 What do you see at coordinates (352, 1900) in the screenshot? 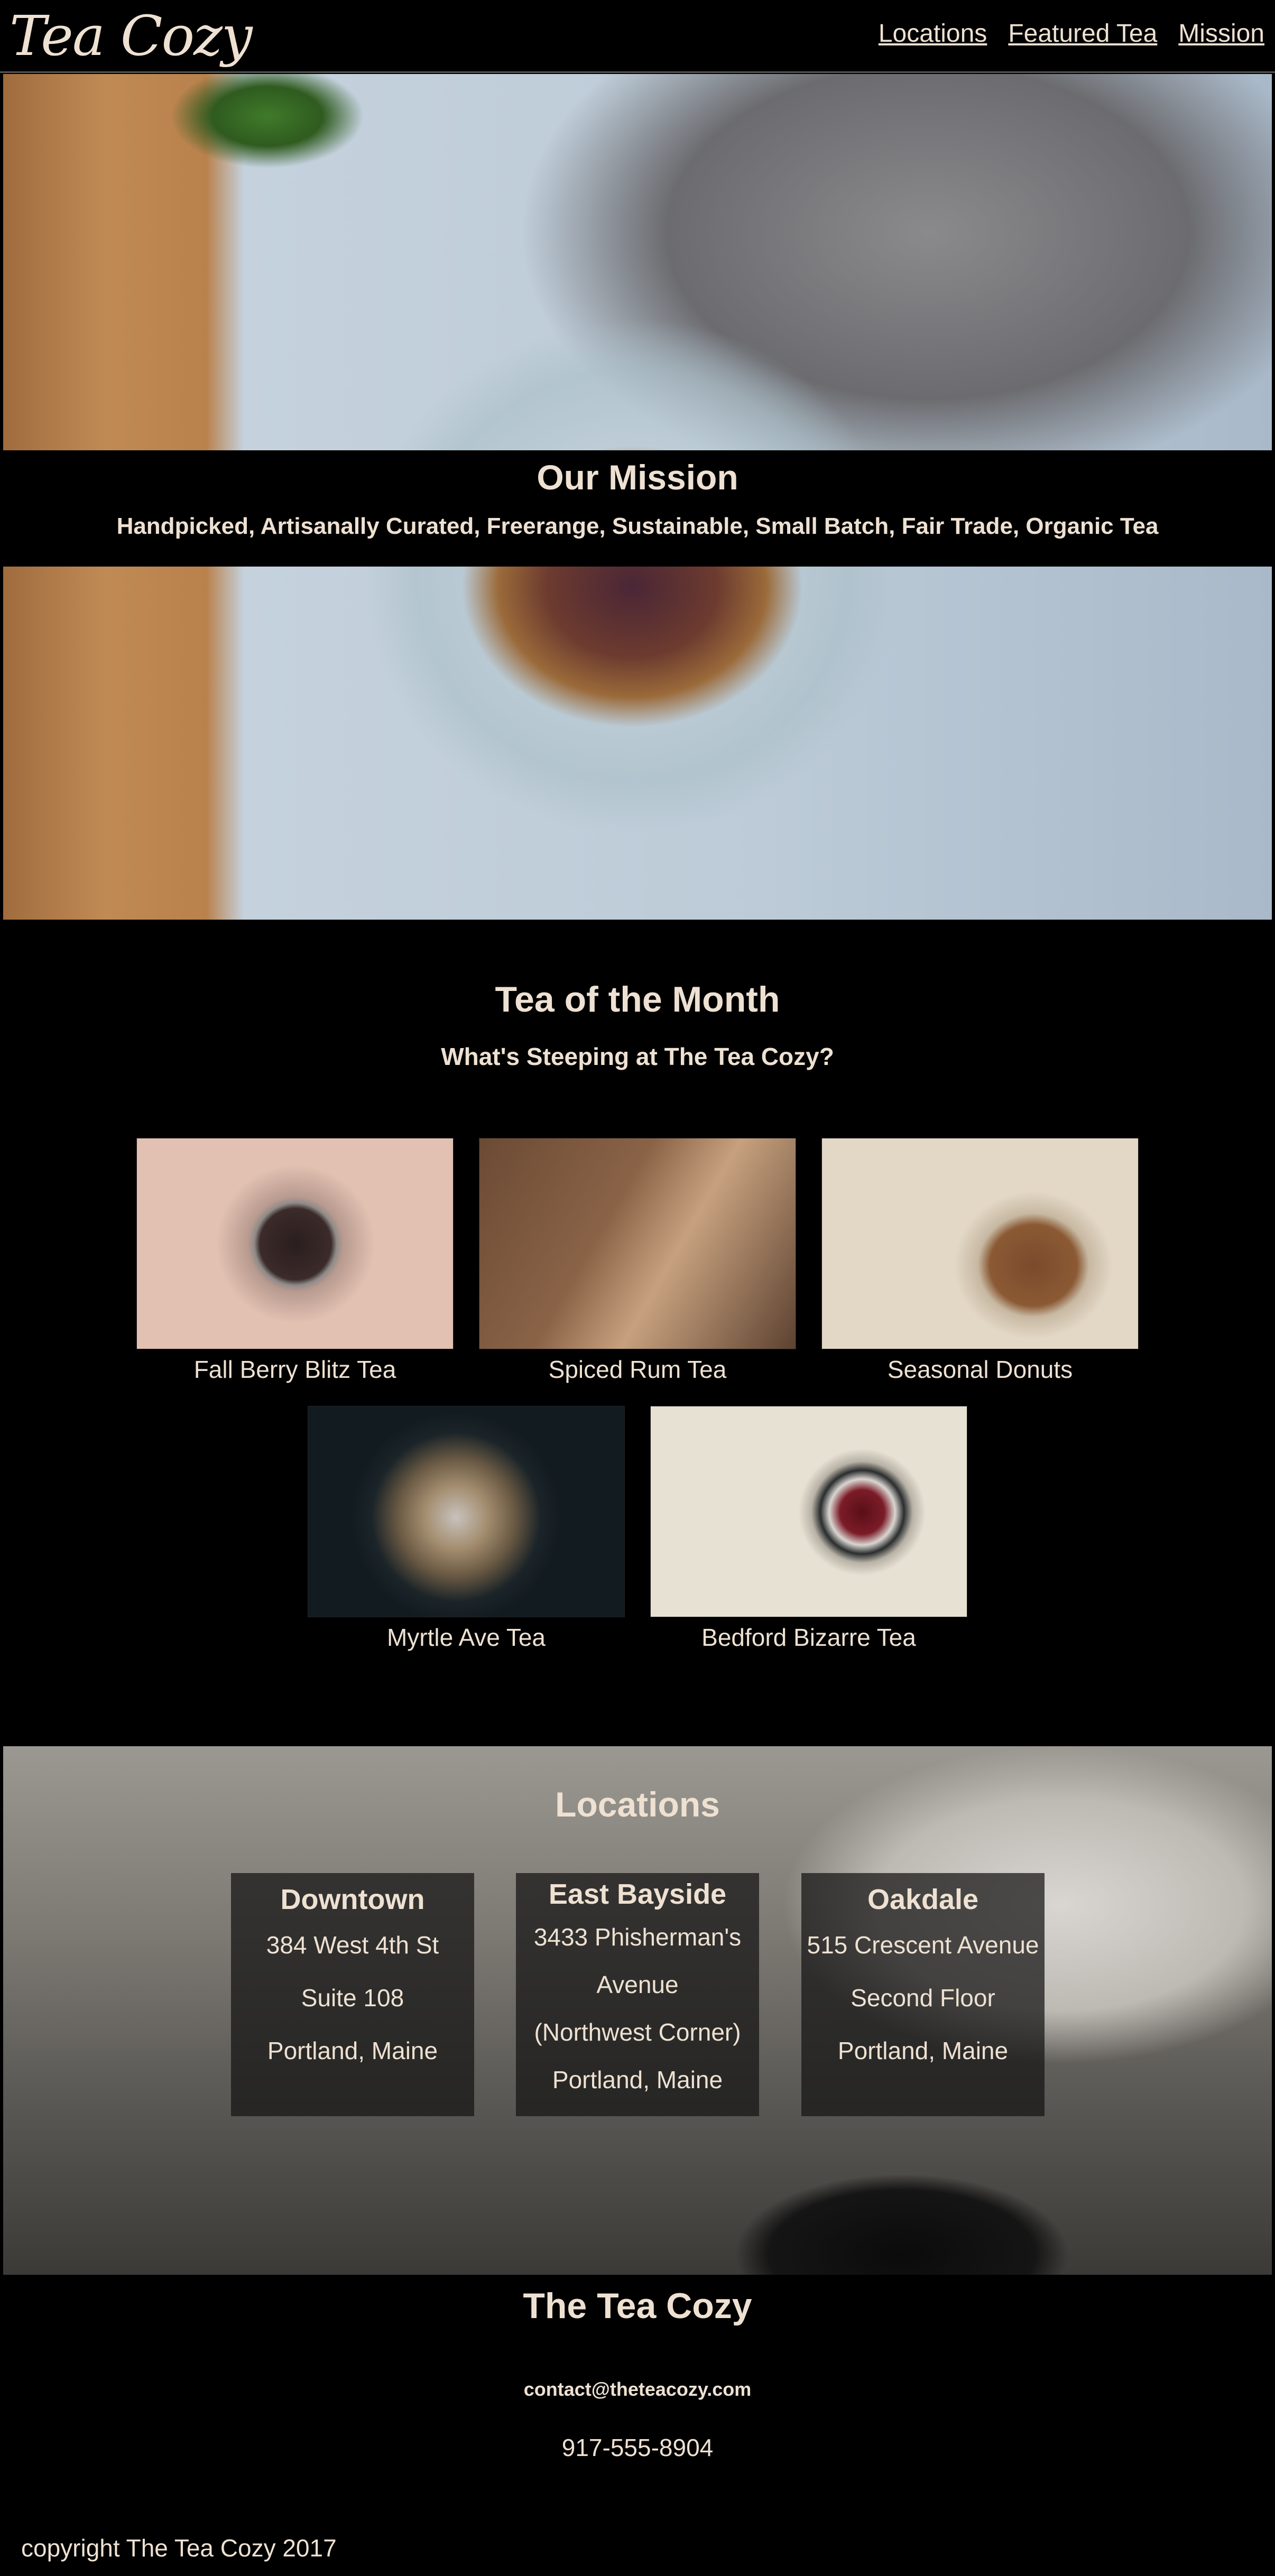
I see `location-name: Downtown` at bounding box center [352, 1900].